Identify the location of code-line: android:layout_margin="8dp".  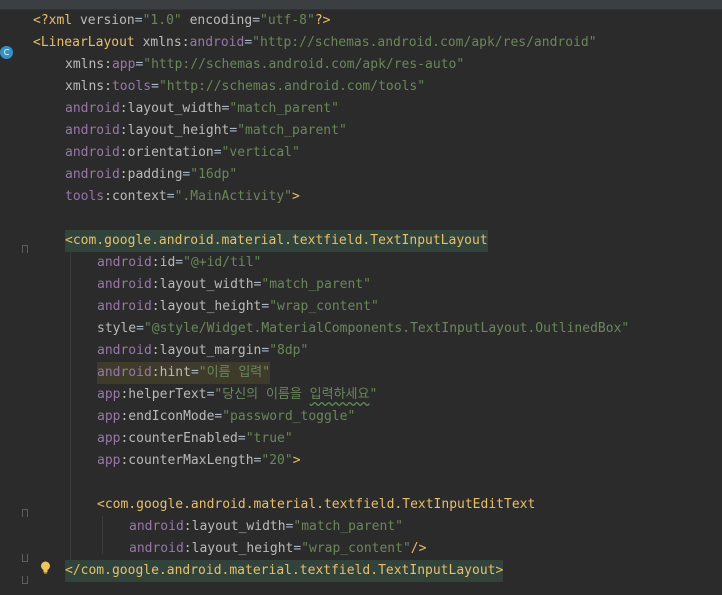
(361, 351).